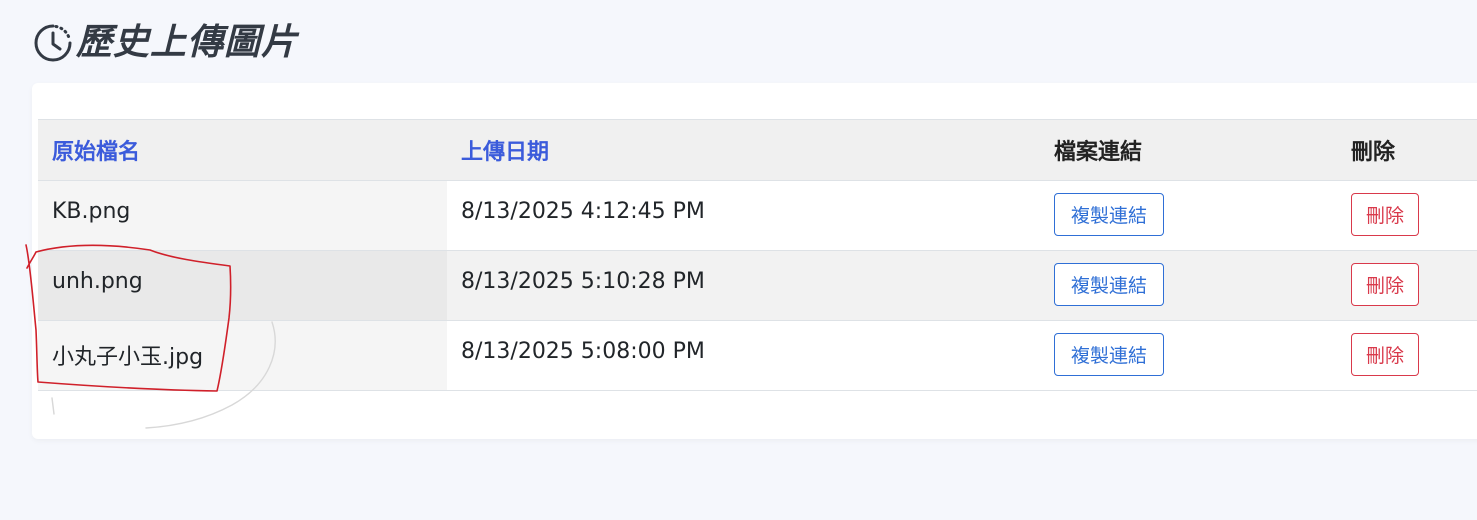  Describe the element at coordinates (242, 215) in the screenshot. I see `filename-cell: KB.png` at that location.